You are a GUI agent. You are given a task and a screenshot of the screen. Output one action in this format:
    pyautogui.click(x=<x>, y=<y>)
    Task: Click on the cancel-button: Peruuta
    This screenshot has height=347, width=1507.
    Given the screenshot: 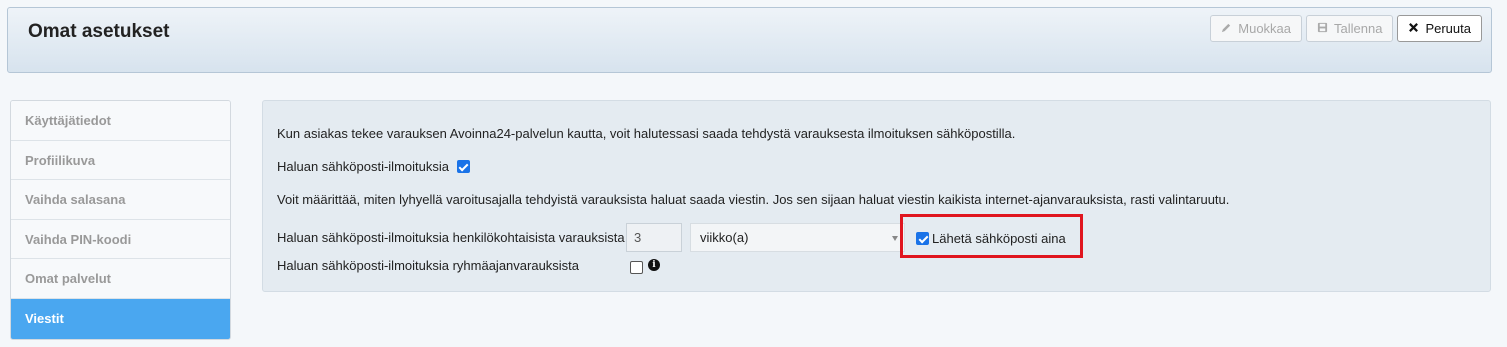 What is the action you would take?
    pyautogui.click(x=1439, y=28)
    